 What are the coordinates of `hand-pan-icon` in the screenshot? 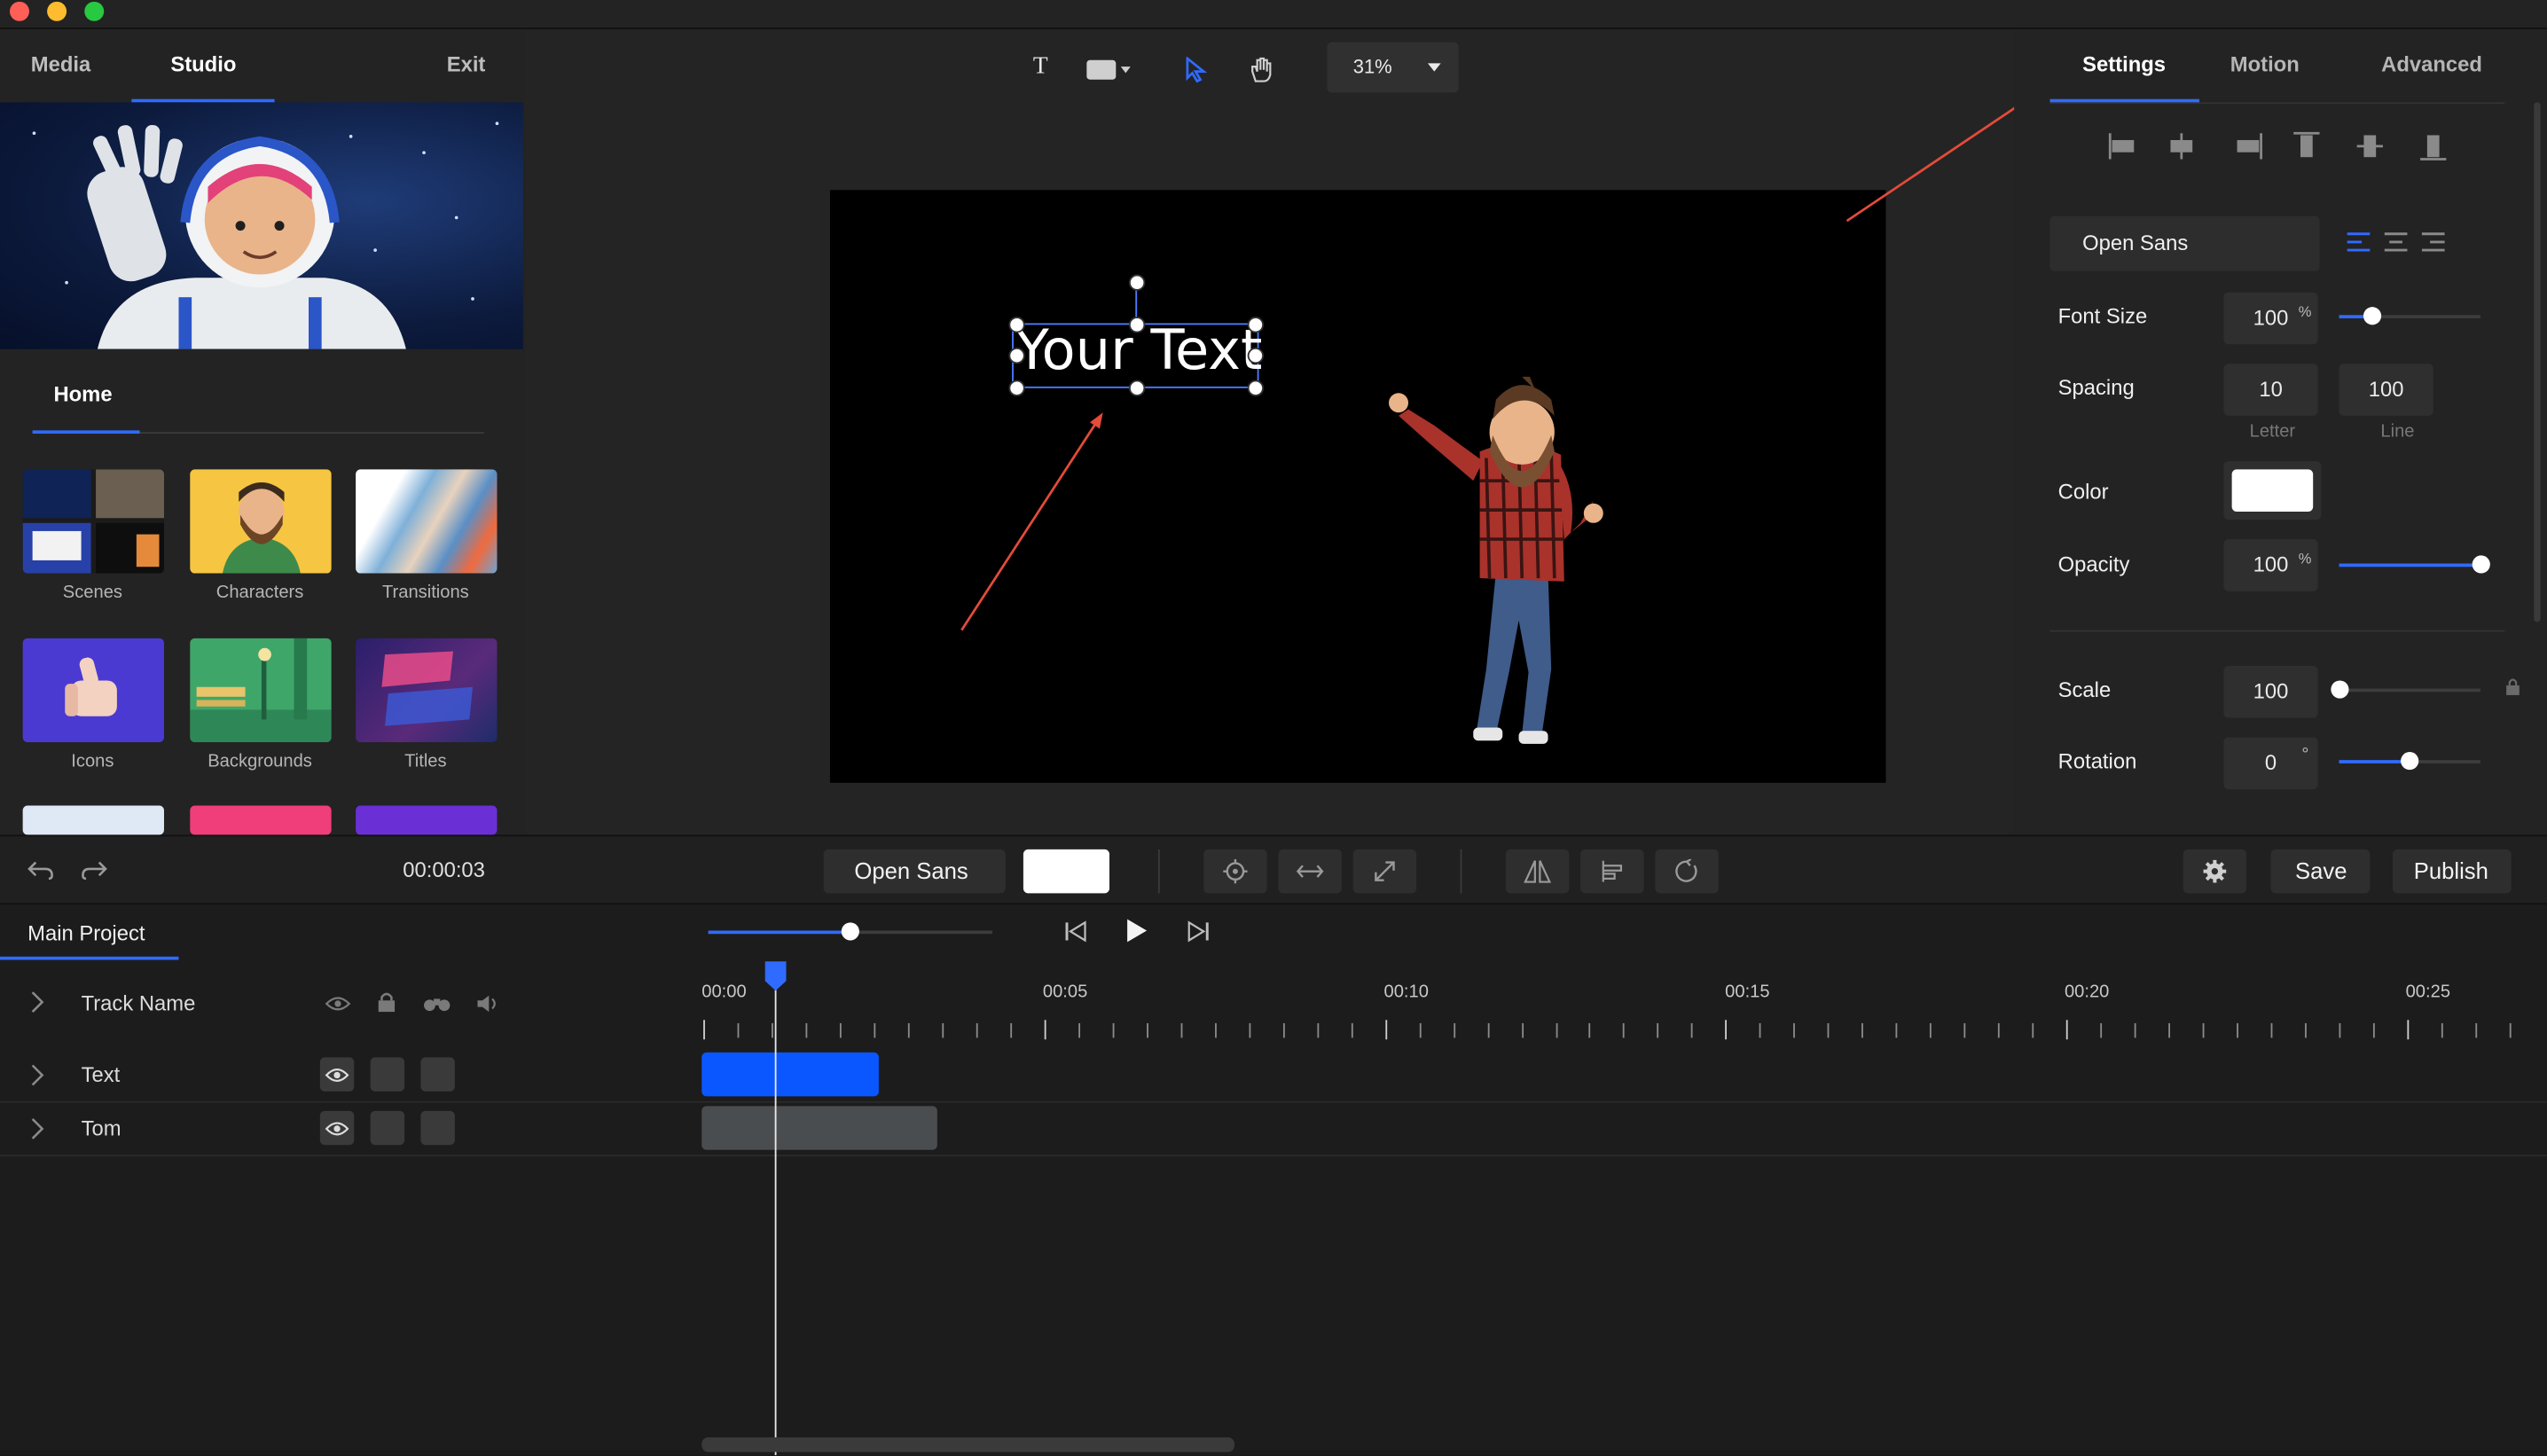 It's located at (1261, 69).